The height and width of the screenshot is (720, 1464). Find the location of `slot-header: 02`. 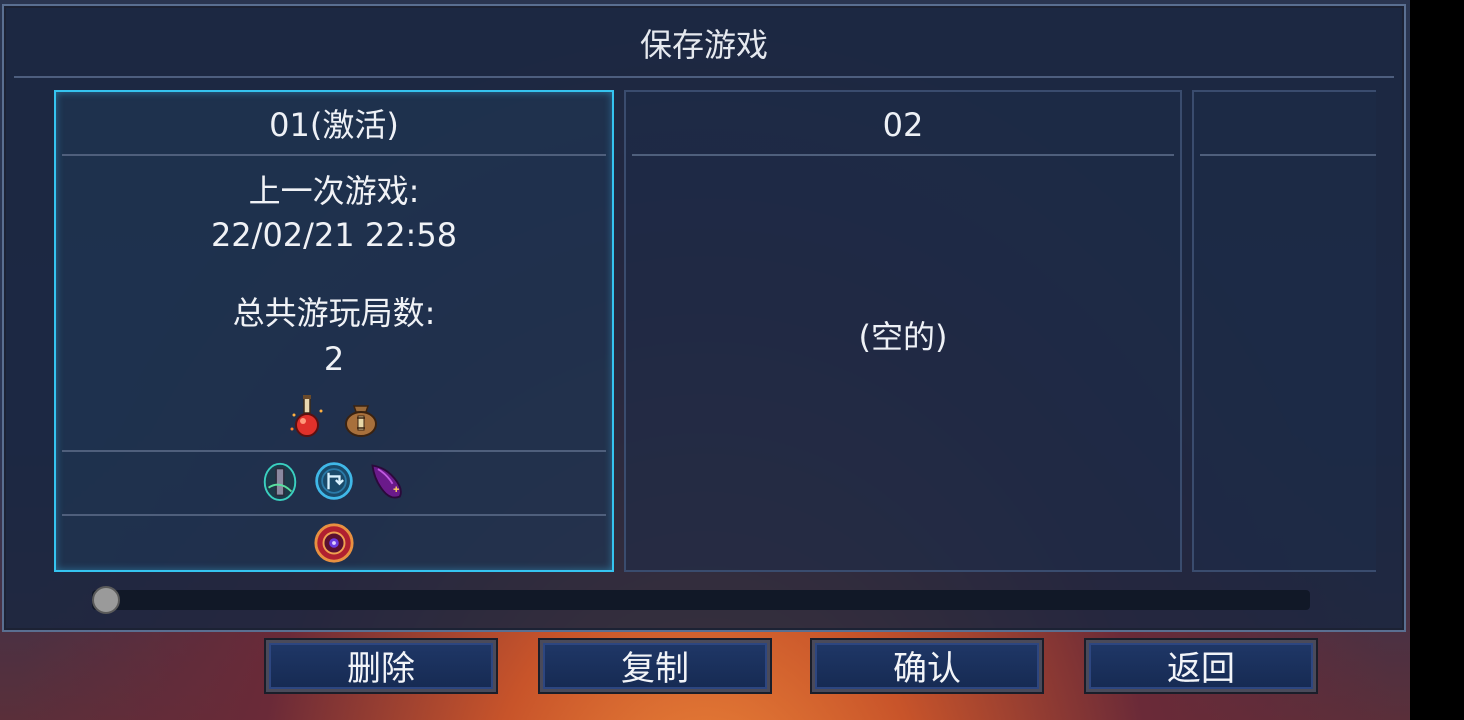

slot-header: 02 is located at coordinates (903, 125).